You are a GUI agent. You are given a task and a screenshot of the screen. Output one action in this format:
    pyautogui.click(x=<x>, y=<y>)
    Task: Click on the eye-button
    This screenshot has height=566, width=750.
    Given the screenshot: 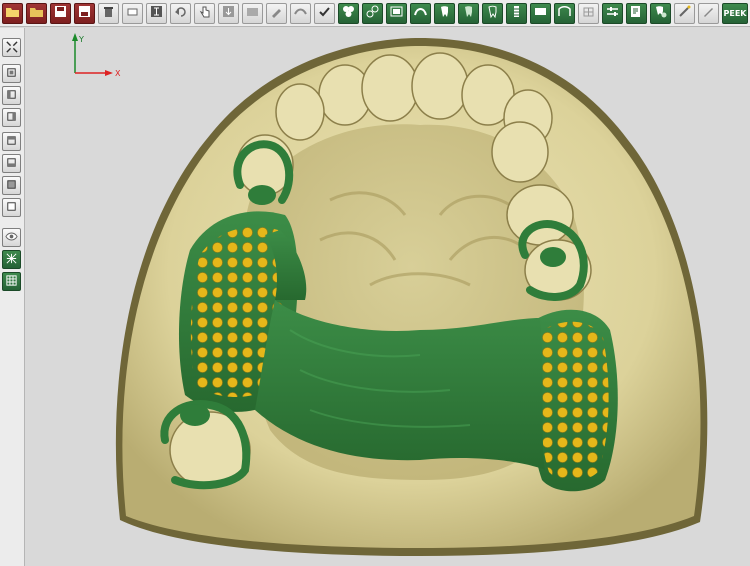 What is the action you would take?
    pyautogui.click(x=11, y=237)
    